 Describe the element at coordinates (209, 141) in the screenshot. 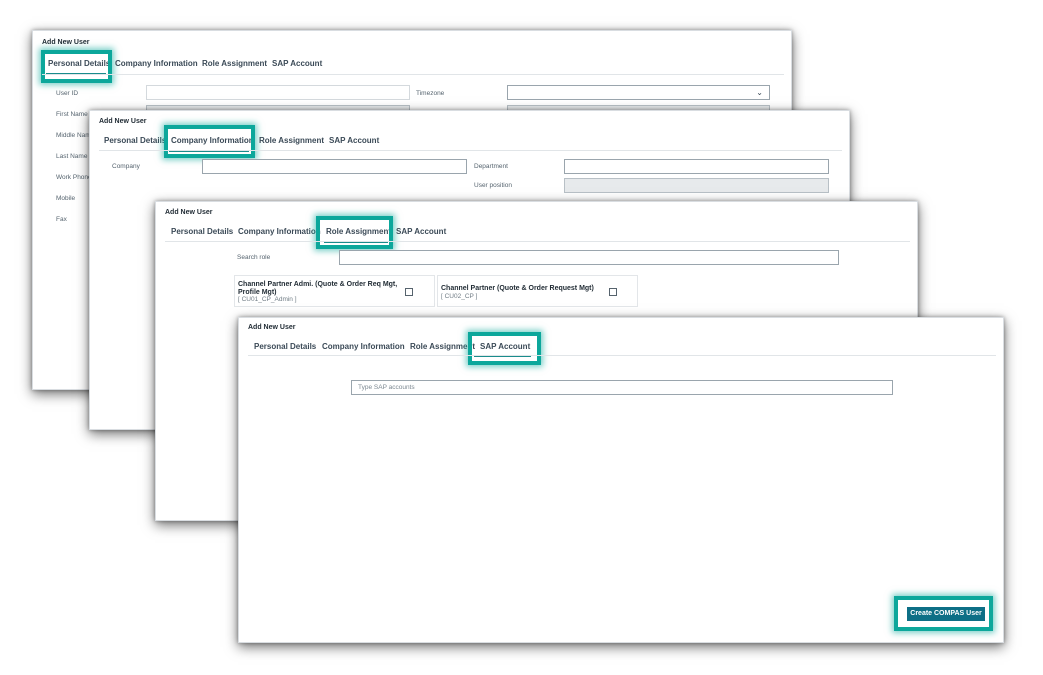

I see `highlight-tab-company-information` at that location.